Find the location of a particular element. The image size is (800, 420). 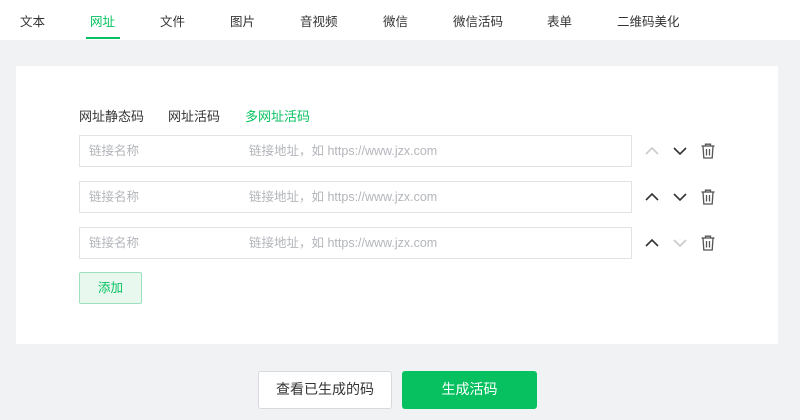

tab-image: 图片 is located at coordinates (242, 20).